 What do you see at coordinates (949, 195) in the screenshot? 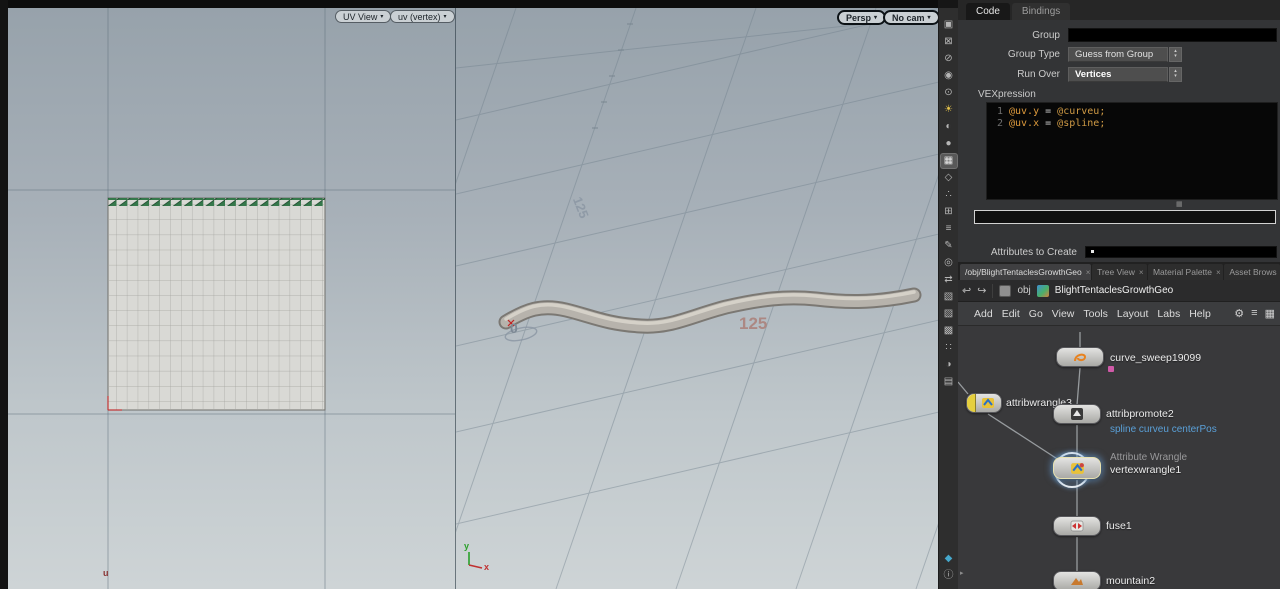
I see `points-display-icon: ∴` at bounding box center [949, 195].